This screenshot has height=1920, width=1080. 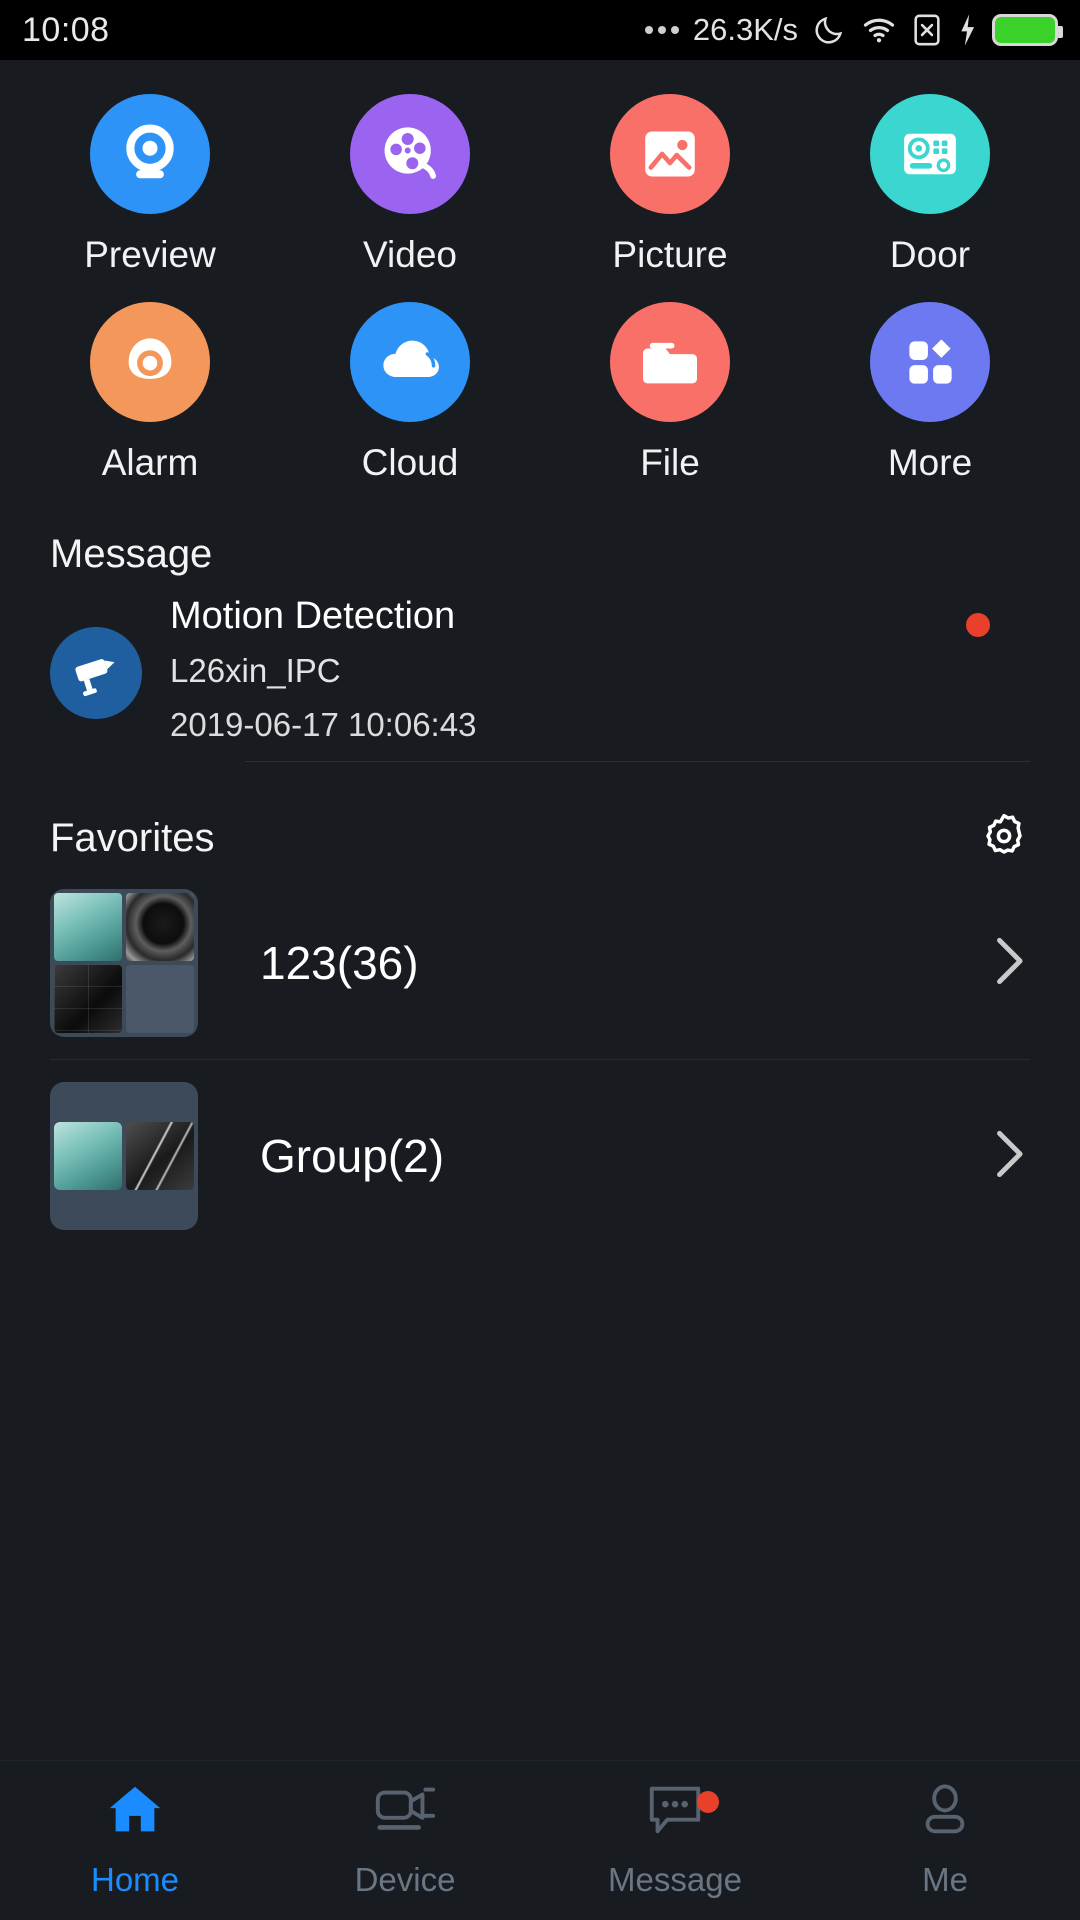 I want to click on nav-label: Me, so click(x=945, y=1879).